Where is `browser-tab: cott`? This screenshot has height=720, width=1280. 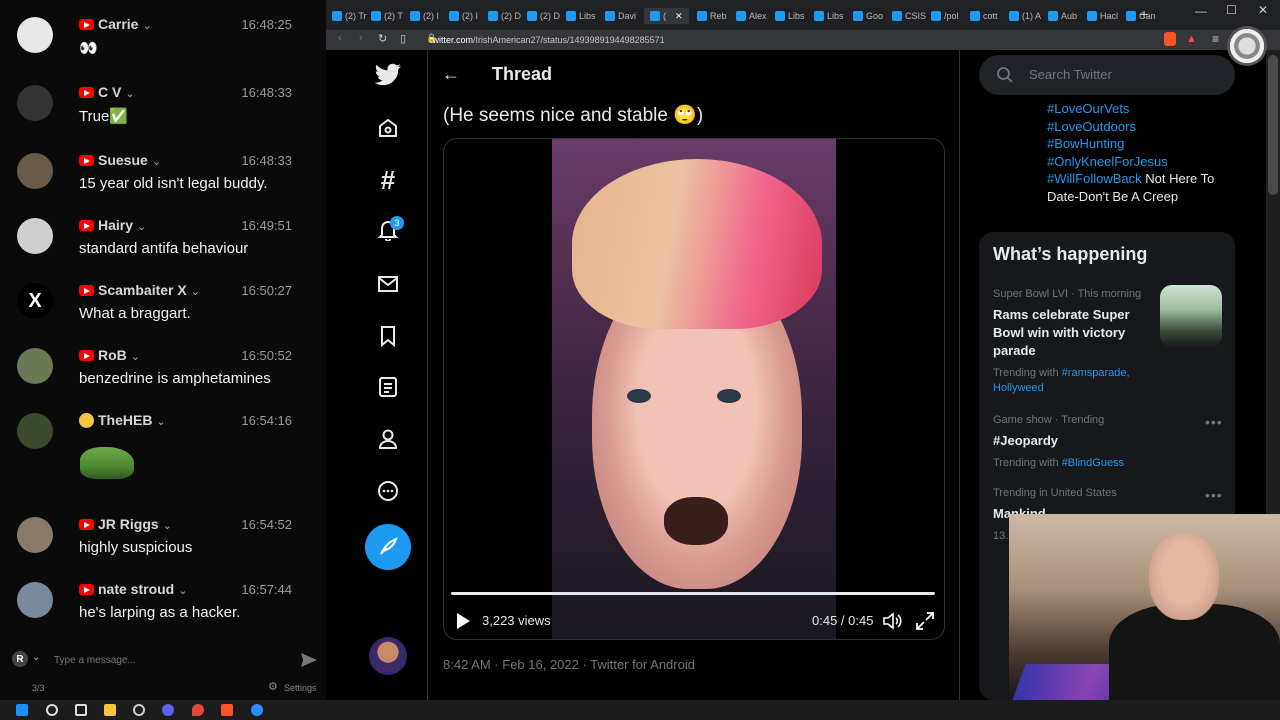
browser-tab: cott is located at coordinates (984, 16).